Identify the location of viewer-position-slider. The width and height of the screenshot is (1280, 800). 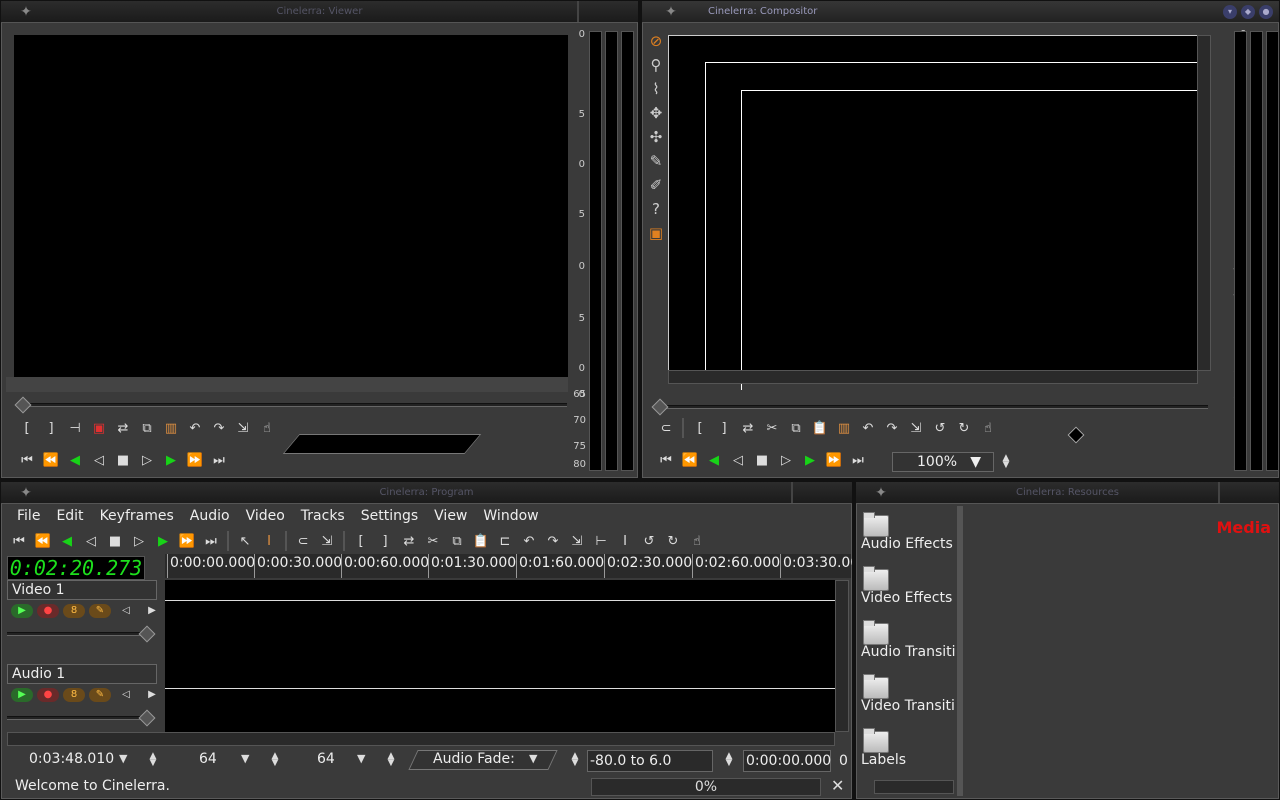
(293, 405).